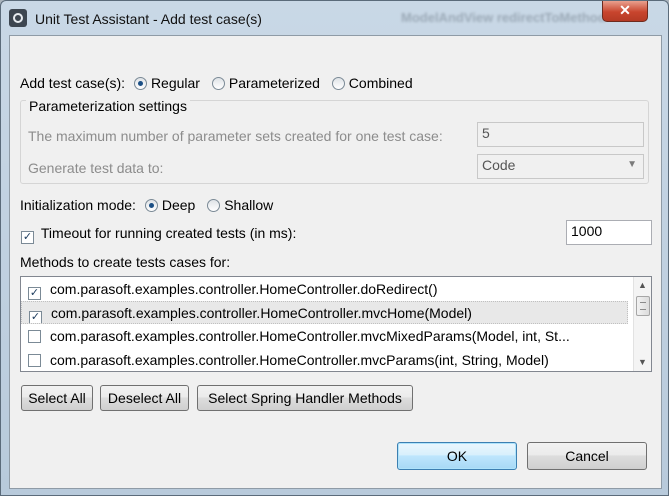  Describe the element at coordinates (214, 205) in the screenshot. I see `radio-shallow-indicator` at that location.